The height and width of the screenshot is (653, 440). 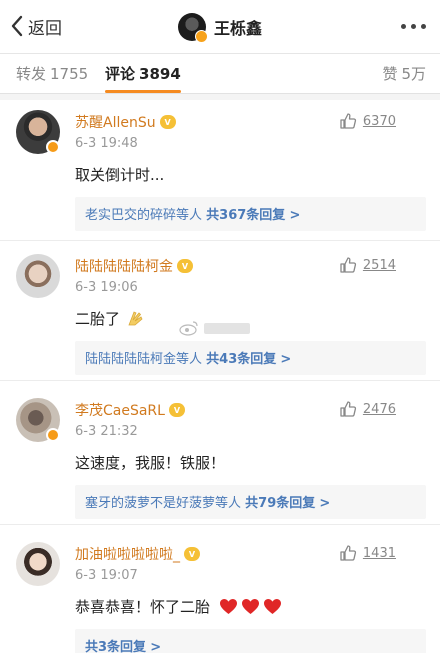 What do you see at coordinates (238, 28) in the screenshot?
I see `author-name: 王栎鑫` at bounding box center [238, 28].